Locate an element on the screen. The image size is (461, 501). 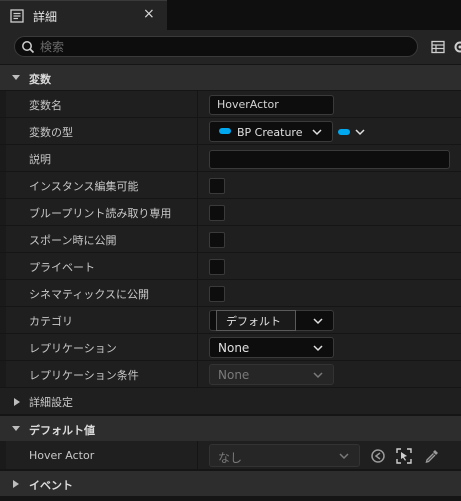
replication-value: None is located at coordinates (234, 348).